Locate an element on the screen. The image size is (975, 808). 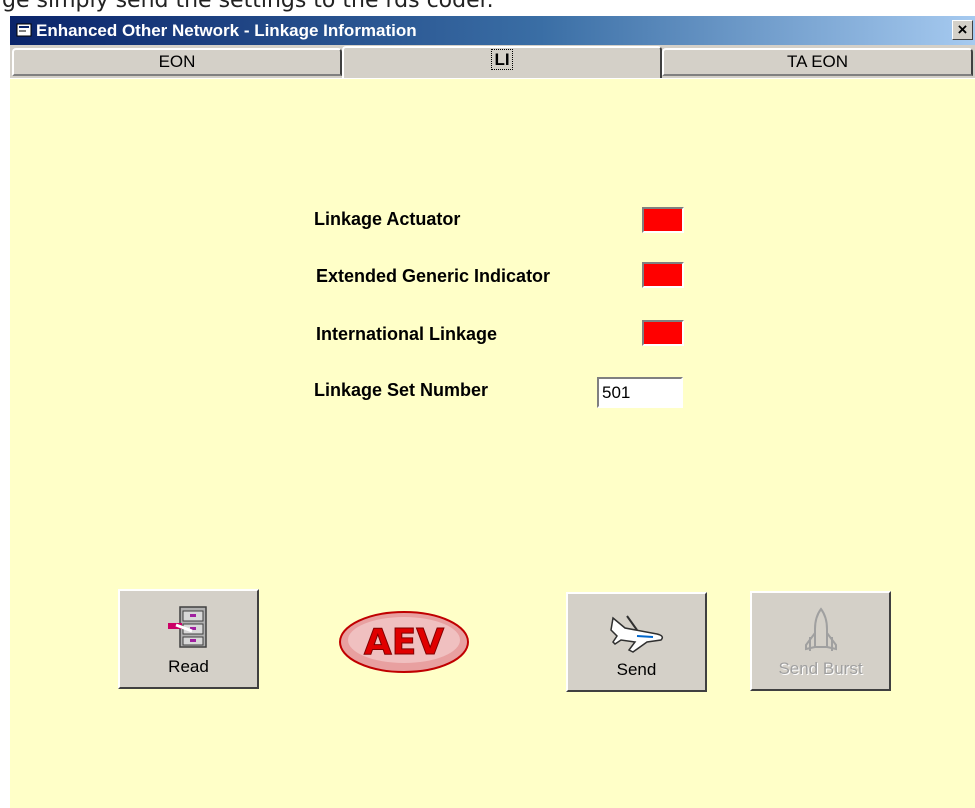
read-button: Read is located at coordinates (188, 639).